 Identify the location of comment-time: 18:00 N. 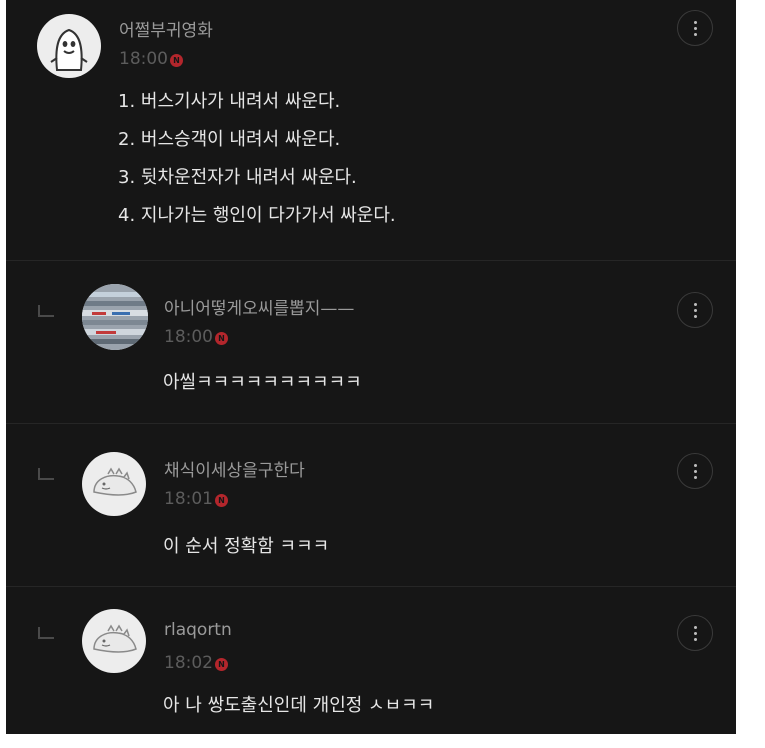
(151, 59).